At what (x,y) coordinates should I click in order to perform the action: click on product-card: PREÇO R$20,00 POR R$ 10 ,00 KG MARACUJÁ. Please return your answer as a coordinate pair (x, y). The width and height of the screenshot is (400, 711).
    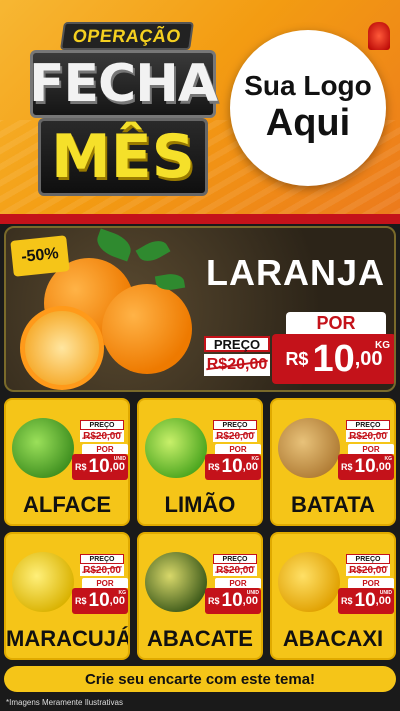
    Looking at the image, I should click on (67, 596).